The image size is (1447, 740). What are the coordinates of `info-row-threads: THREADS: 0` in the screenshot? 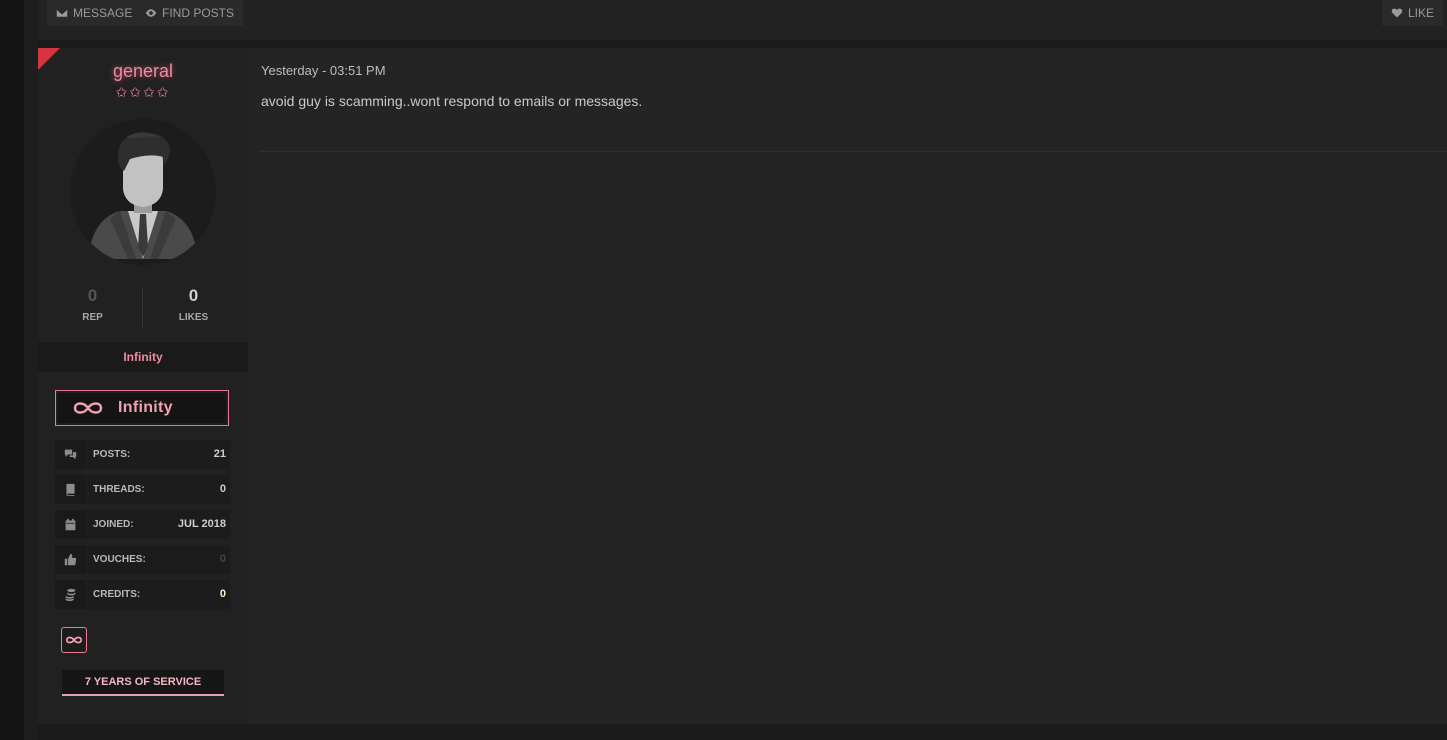 It's located at (142, 489).